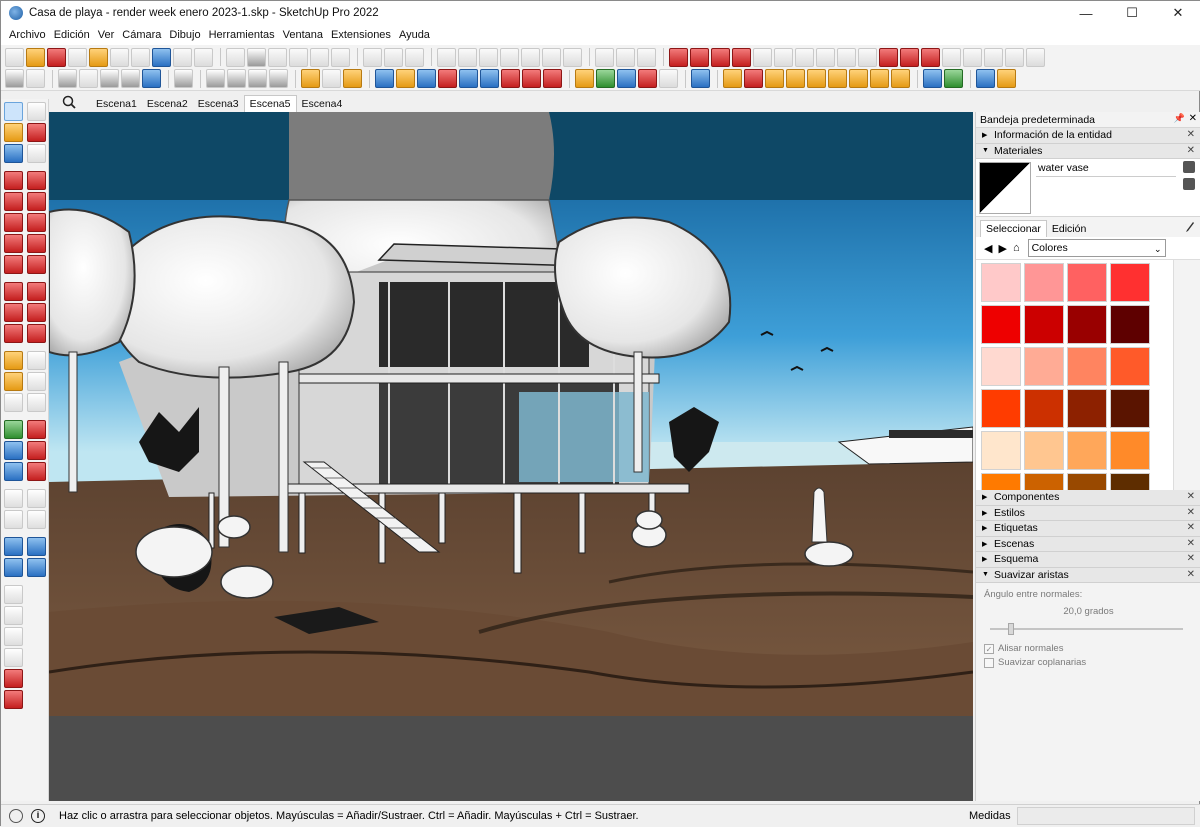 The width and height of the screenshot is (1200, 827). What do you see at coordinates (1014, 57) in the screenshot?
I see `previous-view-icon` at bounding box center [1014, 57].